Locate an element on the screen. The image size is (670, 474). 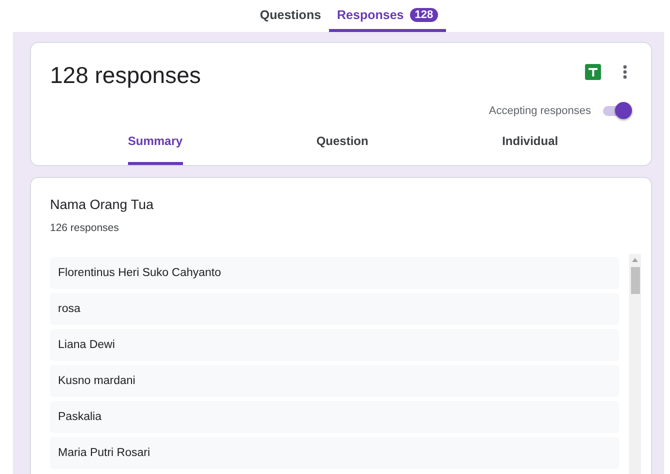
view-tab: Individual is located at coordinates (530, 149).